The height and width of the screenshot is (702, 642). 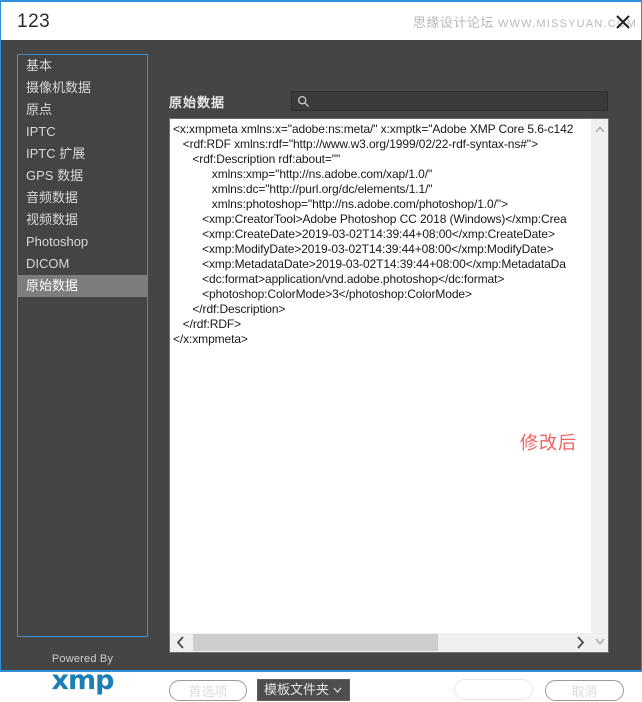 I want to click on sidebar-item: IPTC, so click(x=82, y=132).